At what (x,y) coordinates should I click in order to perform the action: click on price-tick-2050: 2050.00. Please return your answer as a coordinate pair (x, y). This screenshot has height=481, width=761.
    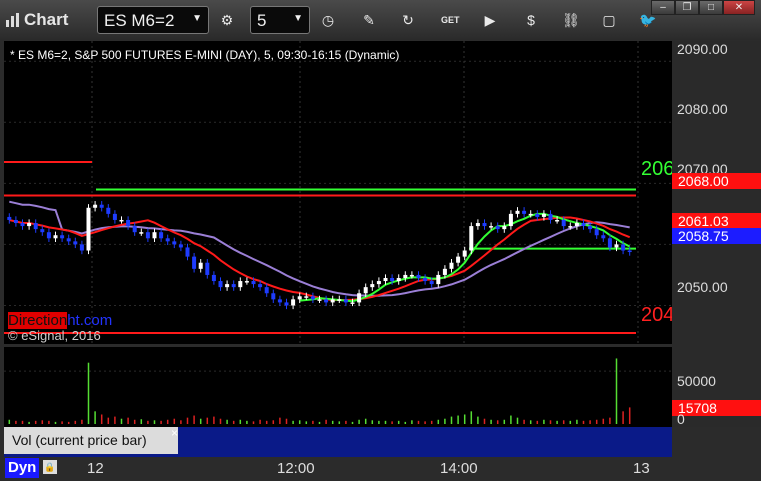
    Looking at the image, I should click on (702, 287).